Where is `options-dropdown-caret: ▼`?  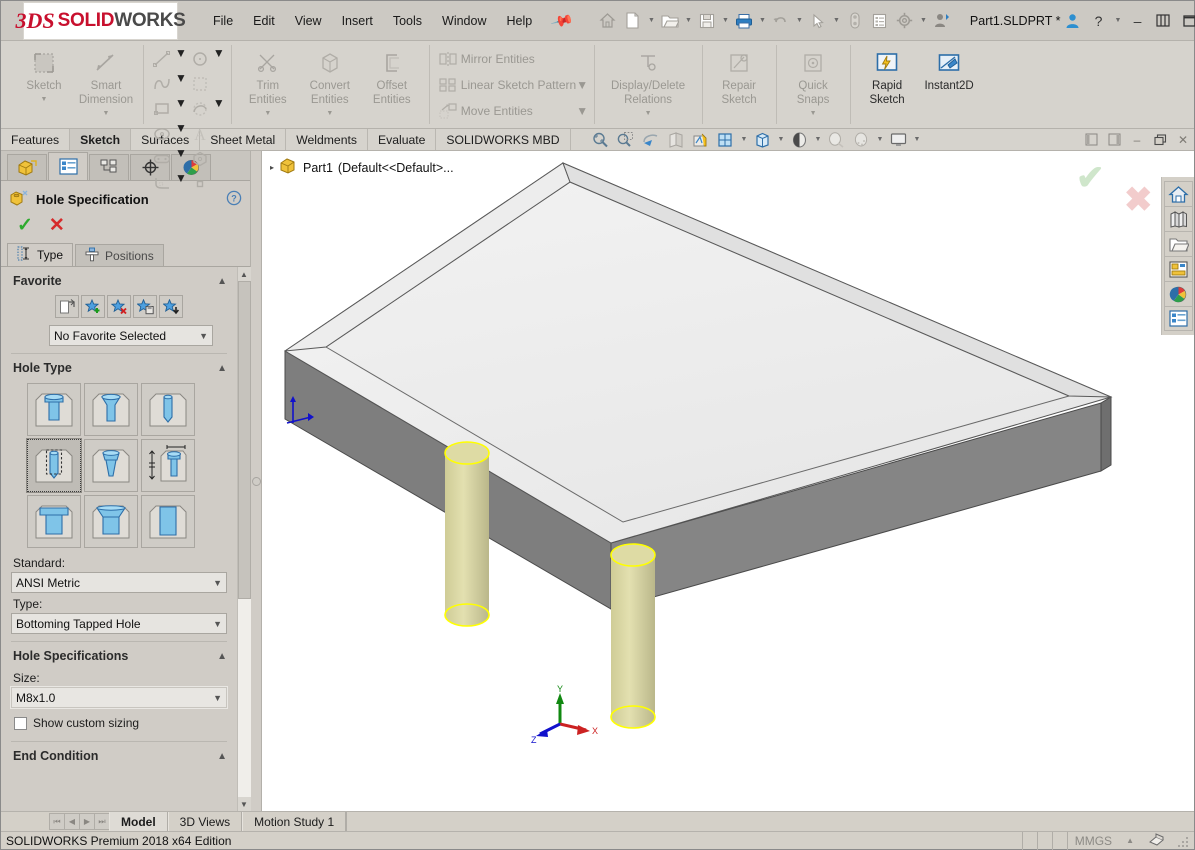 options-dropdown-caret: ▼ is located at coordinates (923, 20).